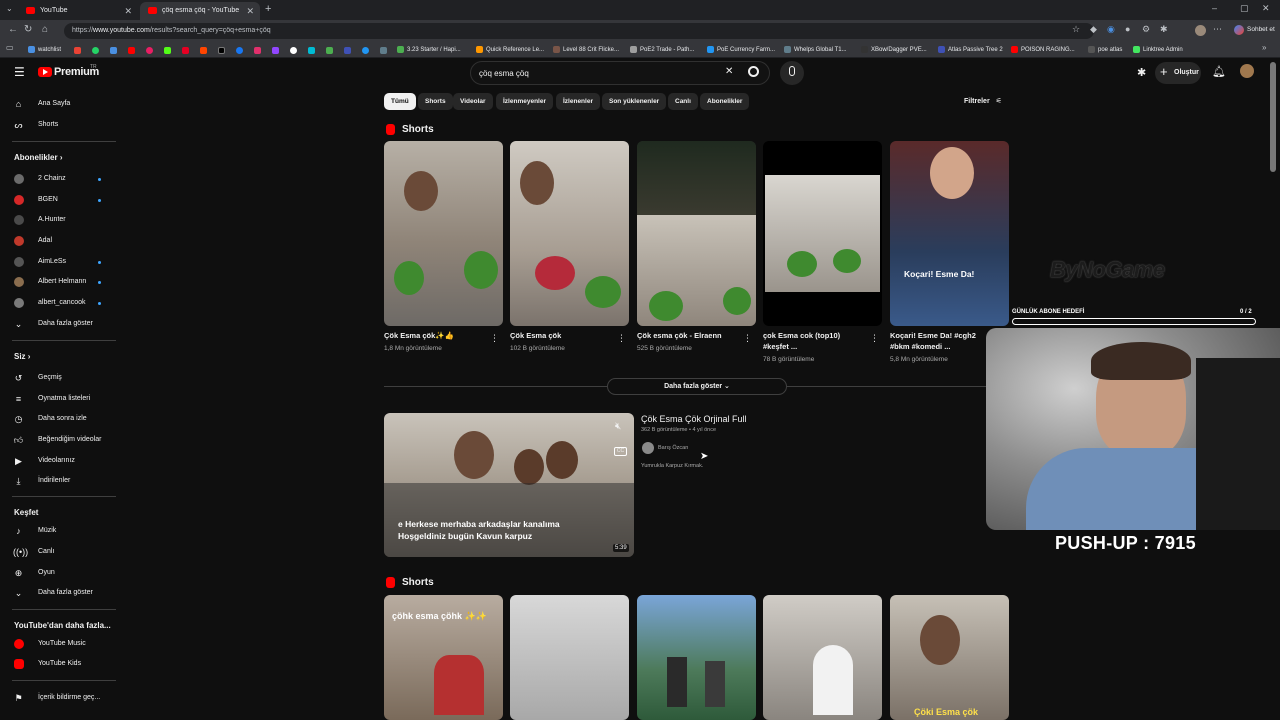 Image resolution: width=1280 pixels, height=720 pixels. Describe the element at coordinates (95, 50) in the screenshot. I see `whatsapp-icon` at that location.